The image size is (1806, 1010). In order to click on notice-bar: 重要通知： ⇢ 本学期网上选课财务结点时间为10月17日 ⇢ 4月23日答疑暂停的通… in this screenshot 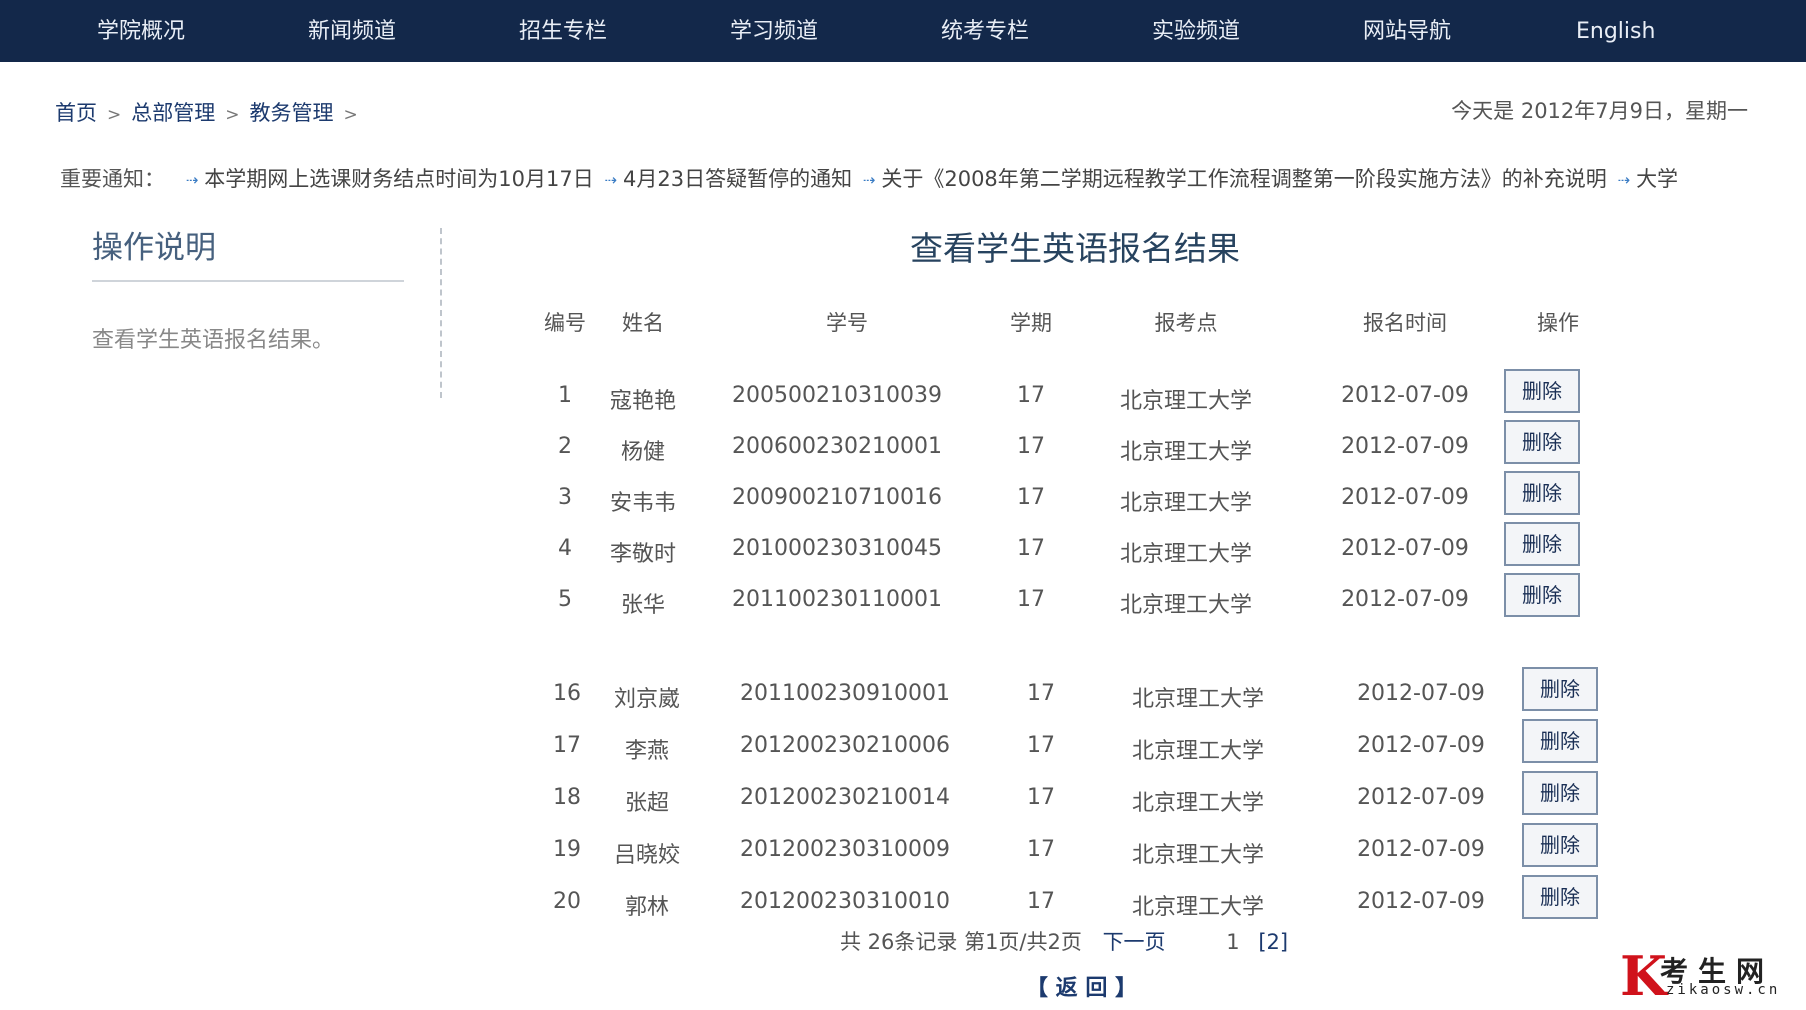, I will do `click(905, 178)`.